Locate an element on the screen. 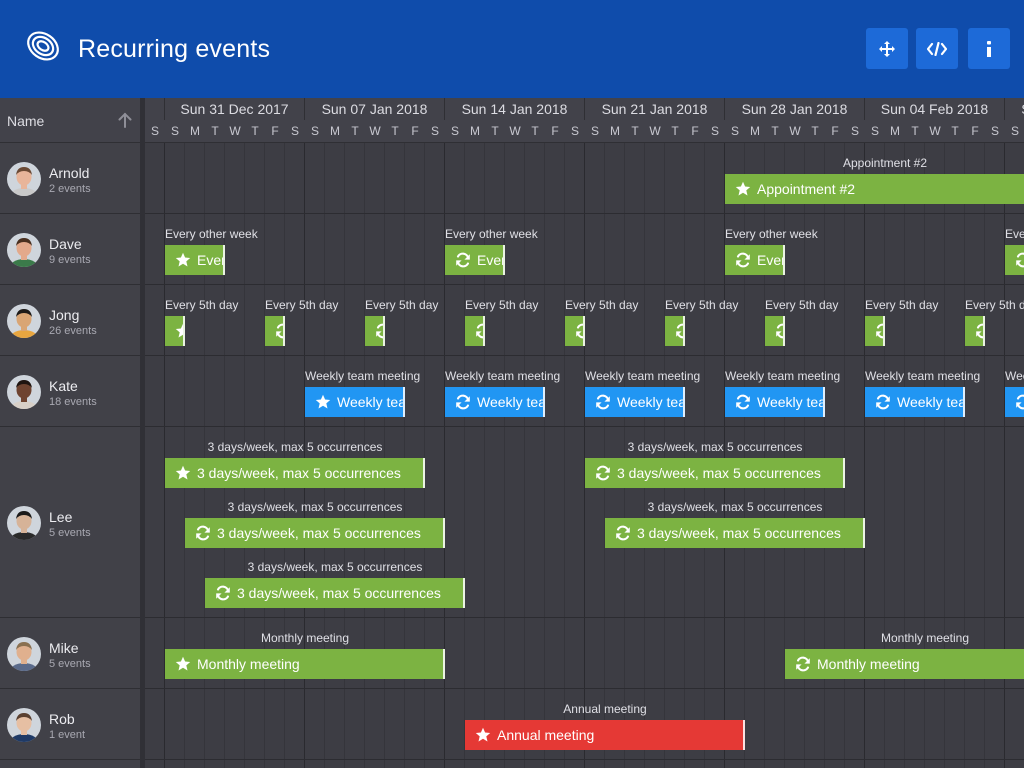  code-button is located at coordinates (937, 48).